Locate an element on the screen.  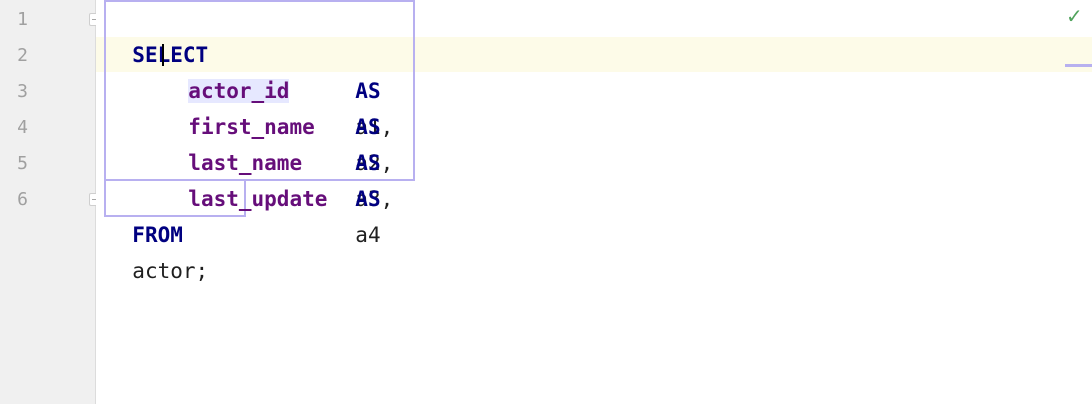
sql-keyword-from: FROM is located at coordinates (157, 235).